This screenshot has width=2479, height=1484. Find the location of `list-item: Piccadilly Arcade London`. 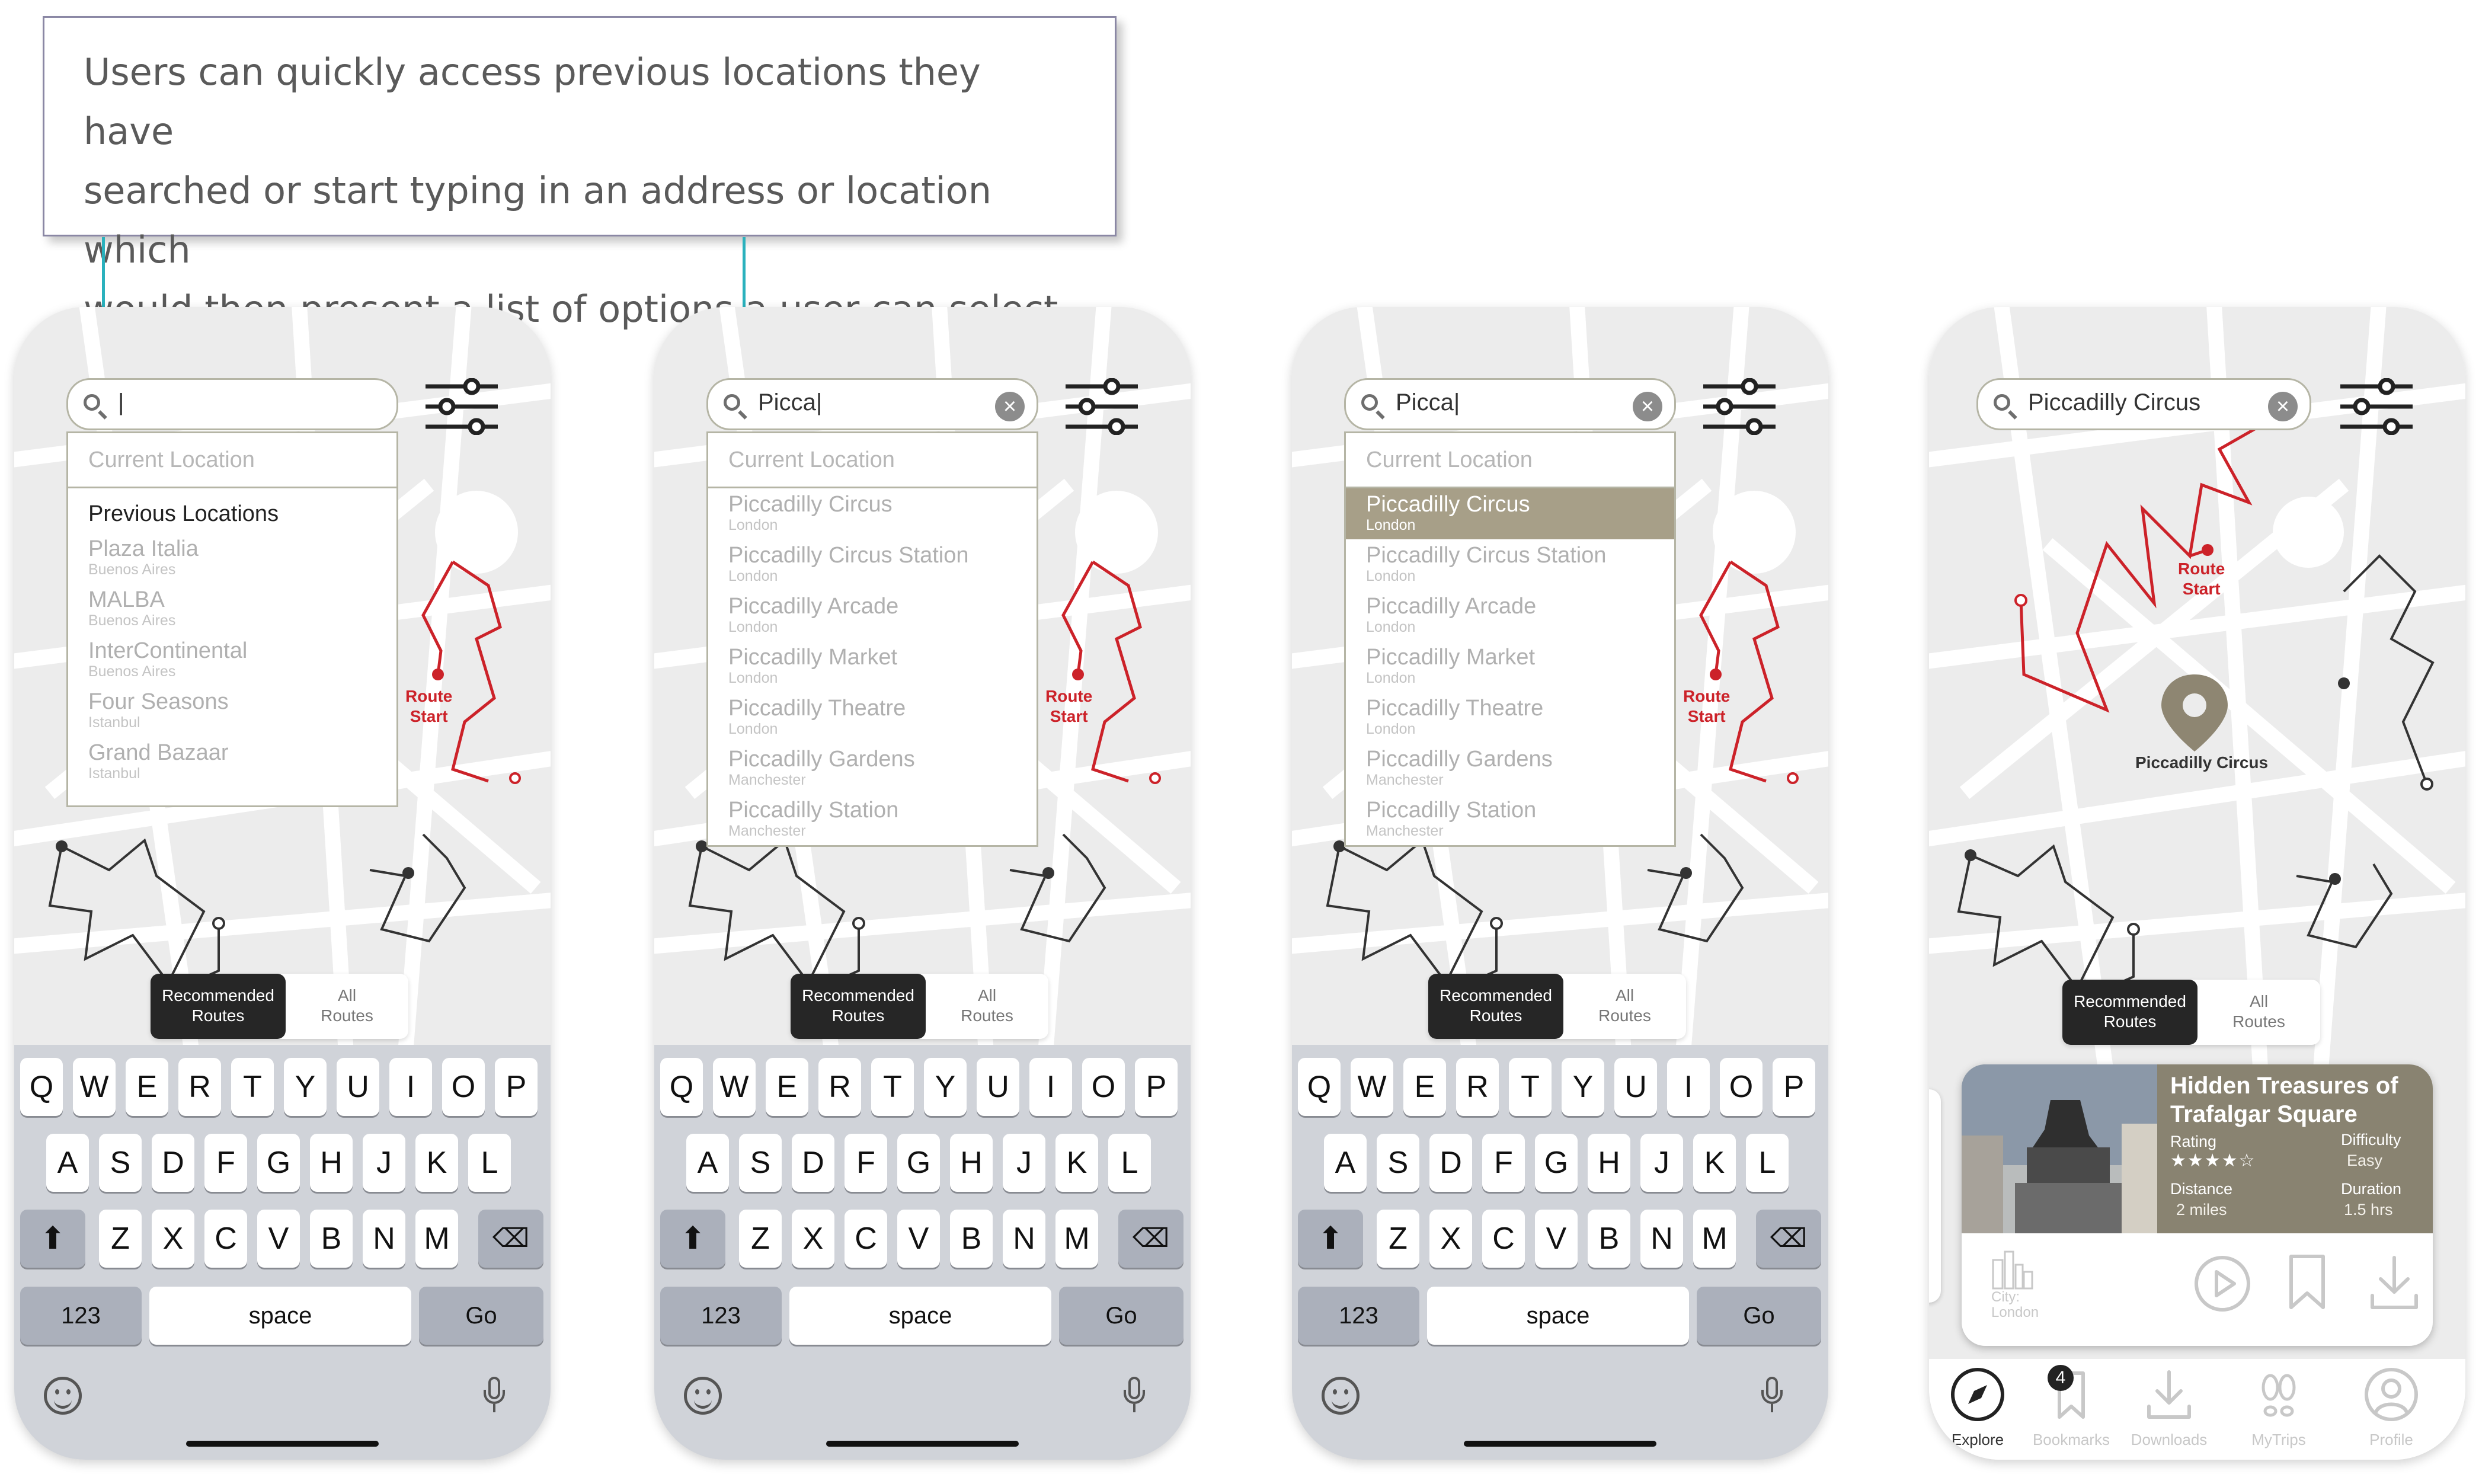

list-item: Piccadilly Arcade London is located at coordinates (873, 615).